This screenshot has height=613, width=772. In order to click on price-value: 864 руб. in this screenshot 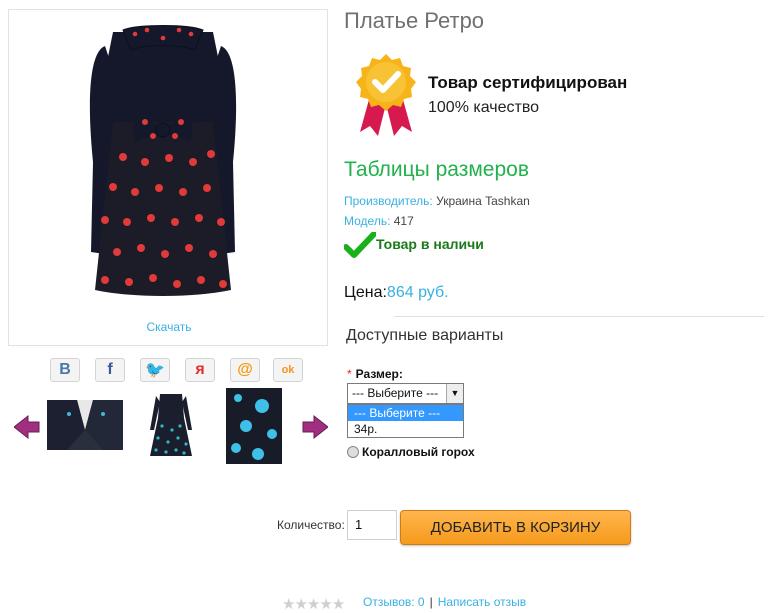, I will do `click(417, 292)`.